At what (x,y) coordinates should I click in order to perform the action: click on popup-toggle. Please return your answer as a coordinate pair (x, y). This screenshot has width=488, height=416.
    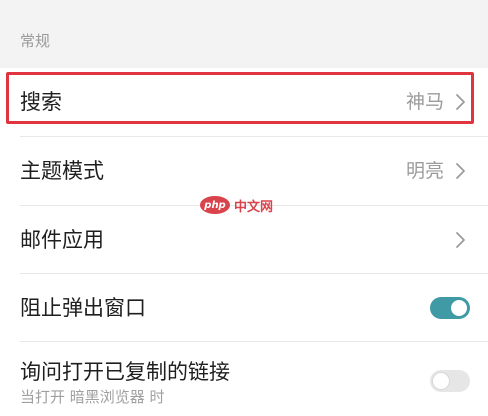
    Looking at the image, I should click on (450, 308).